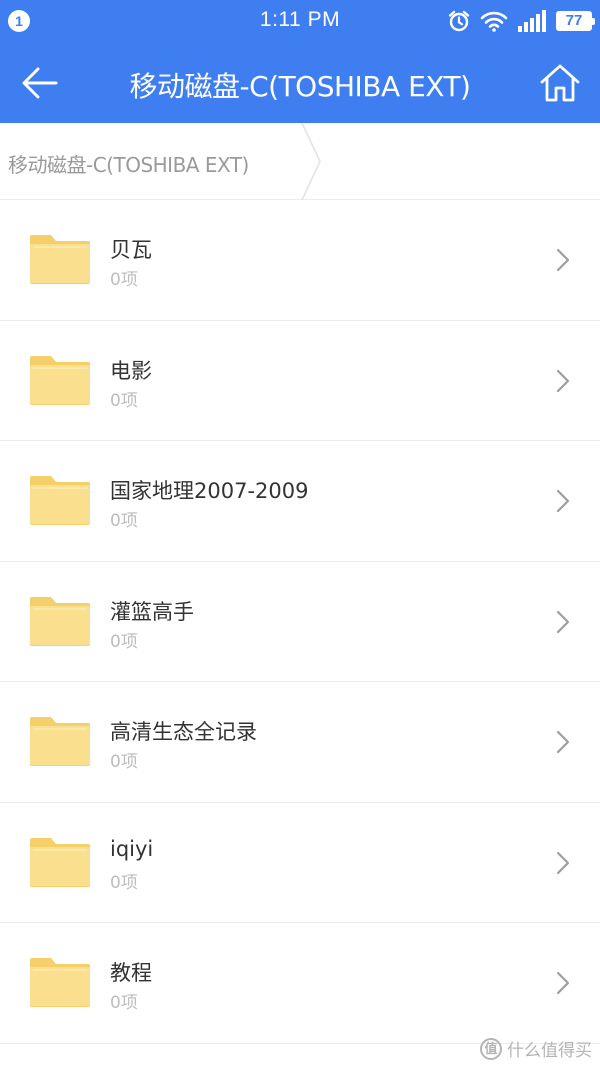 The height and width of the screenshot is (1067, 600). I want to click on folder-row: 贝瓦 0项, so click(300, 260).